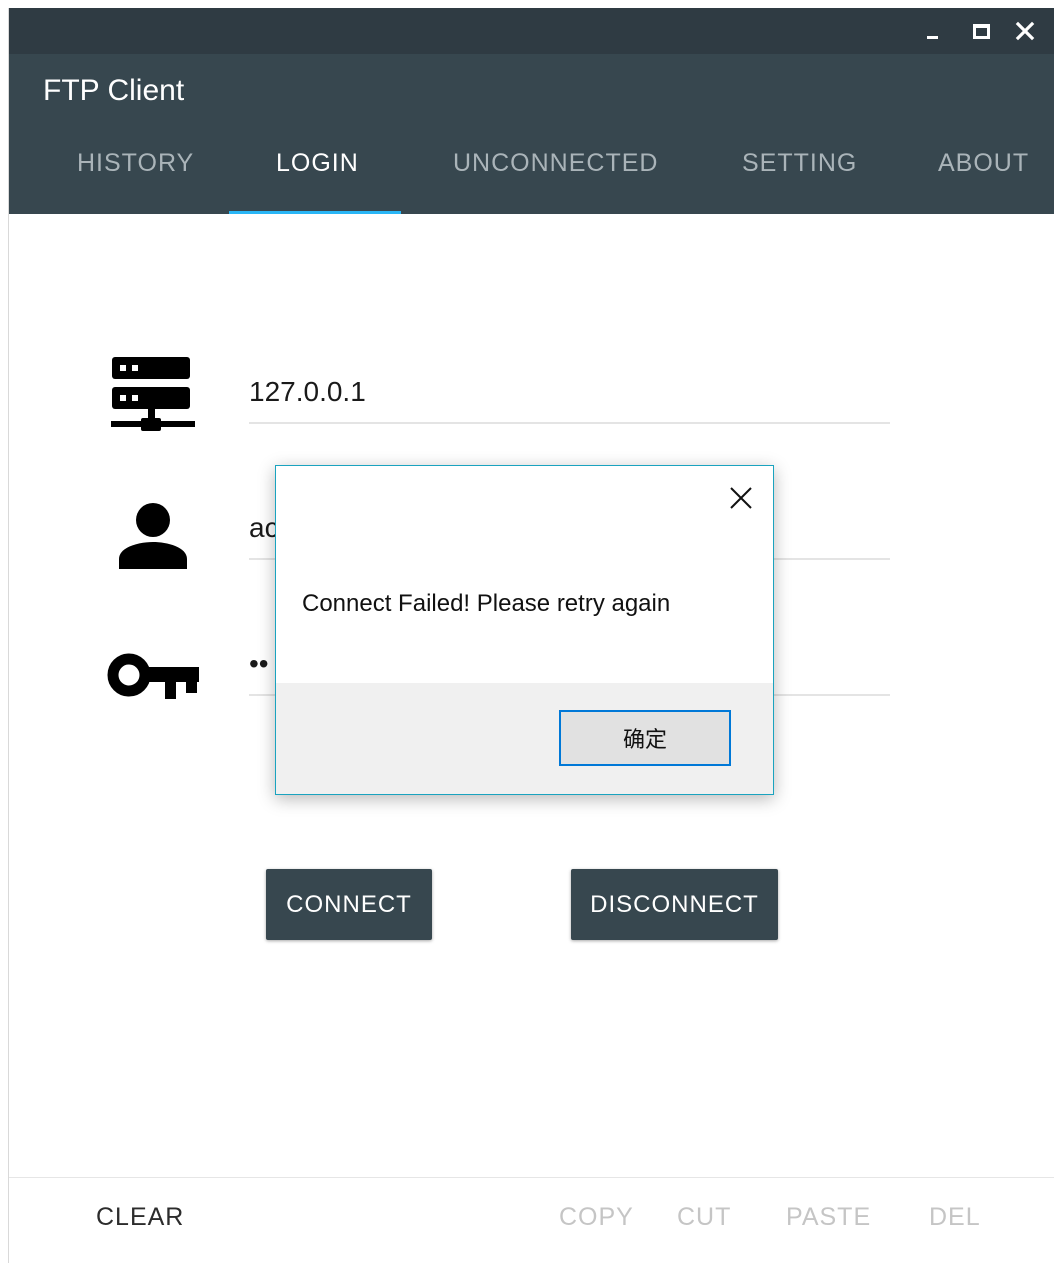 This screenshot has width=1054, height=1263. I want to click on minimize-icon, so click(932, 37).